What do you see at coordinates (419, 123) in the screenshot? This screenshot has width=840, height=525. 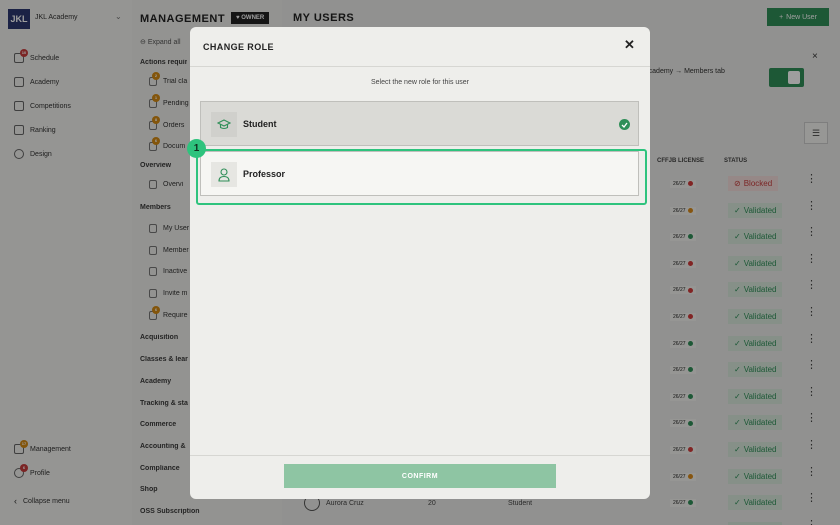 I see `role-option-student: Student` at bounding box center [419, 123].